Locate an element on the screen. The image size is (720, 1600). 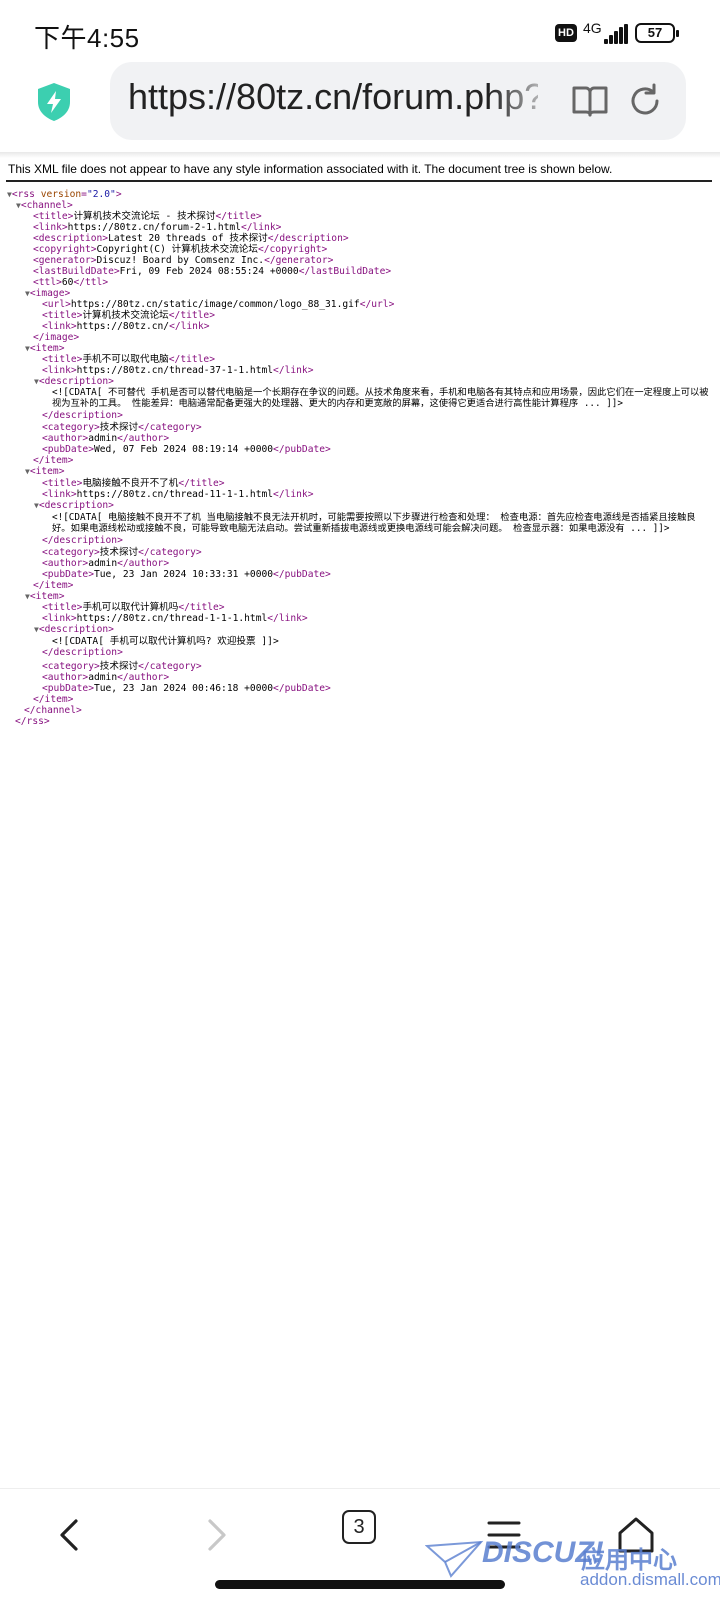
channel-ttl: <ttl>60</ttl> is located at coordinates (71, 282).